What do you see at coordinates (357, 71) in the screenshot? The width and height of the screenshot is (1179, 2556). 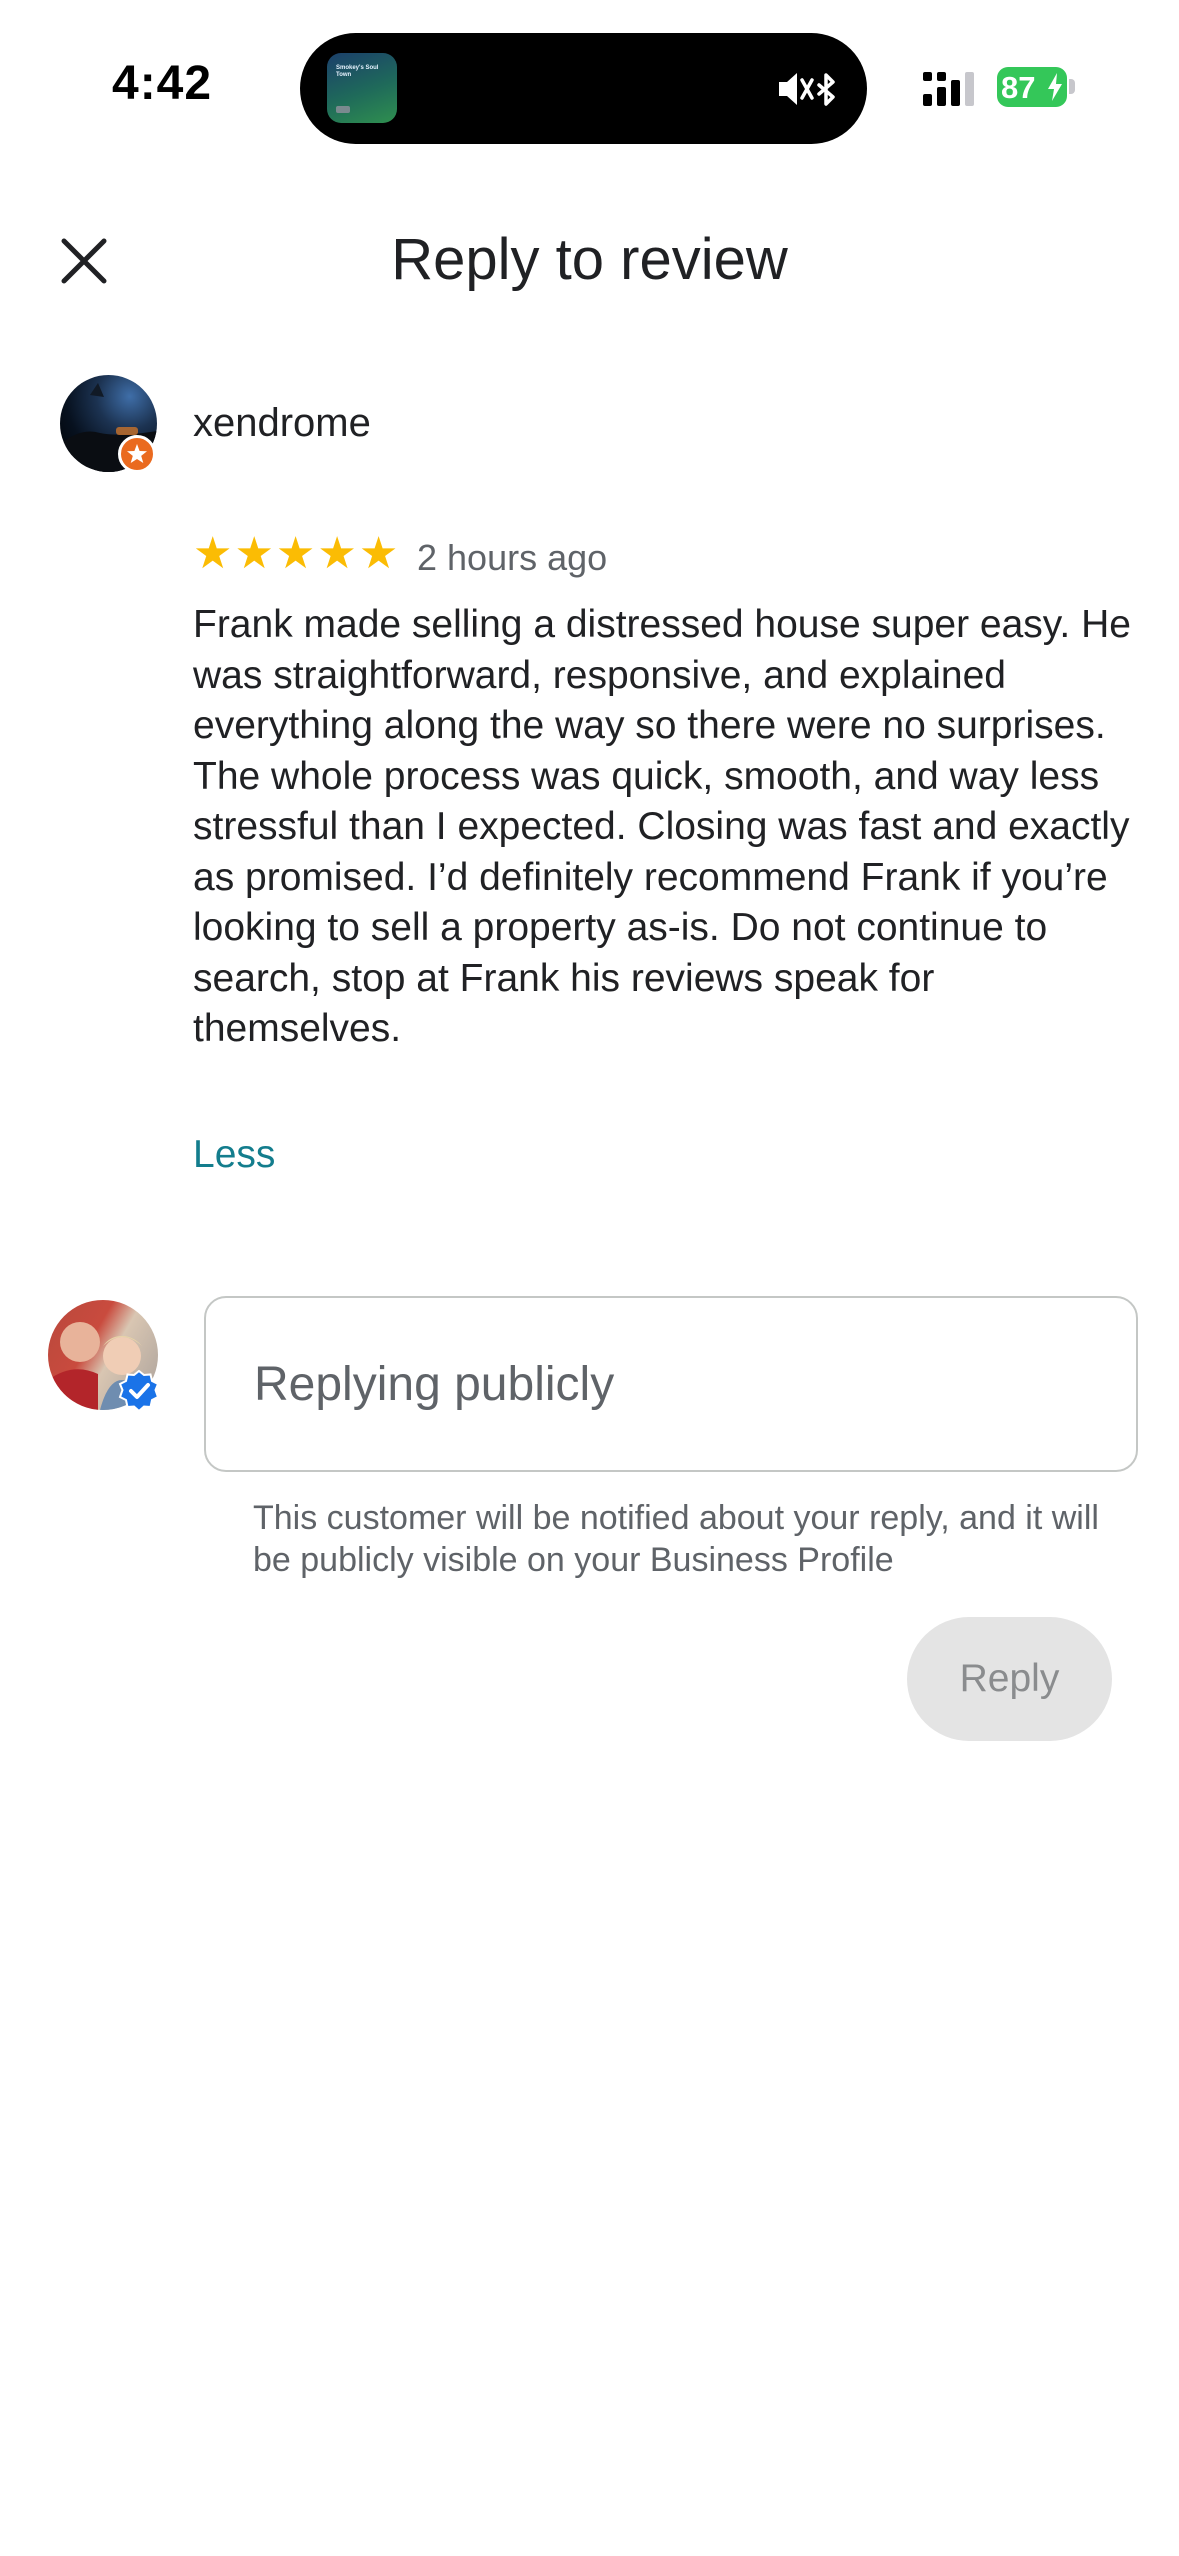 I see `artwork-text: Smokey's Soul Town` at bounding box center [357, 71].